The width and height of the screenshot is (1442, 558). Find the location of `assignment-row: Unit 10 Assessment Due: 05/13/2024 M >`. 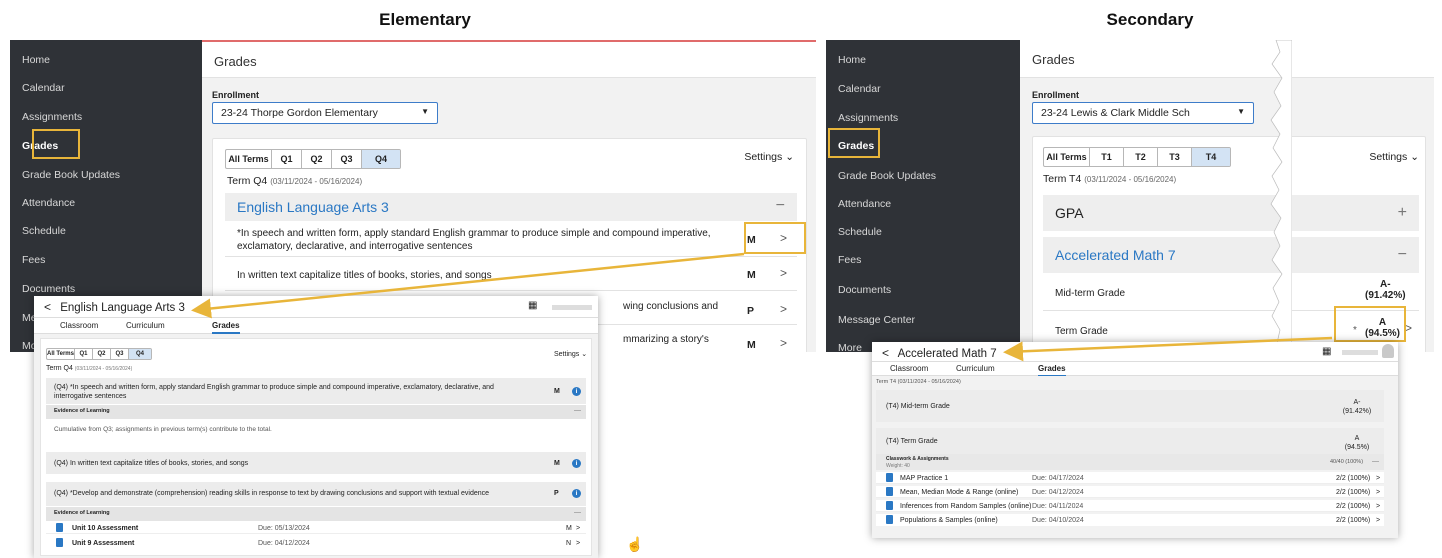

assignment-row: Unit 10 Assessment Due: 05/13/2024 M > is located at coordinates (316, 528).